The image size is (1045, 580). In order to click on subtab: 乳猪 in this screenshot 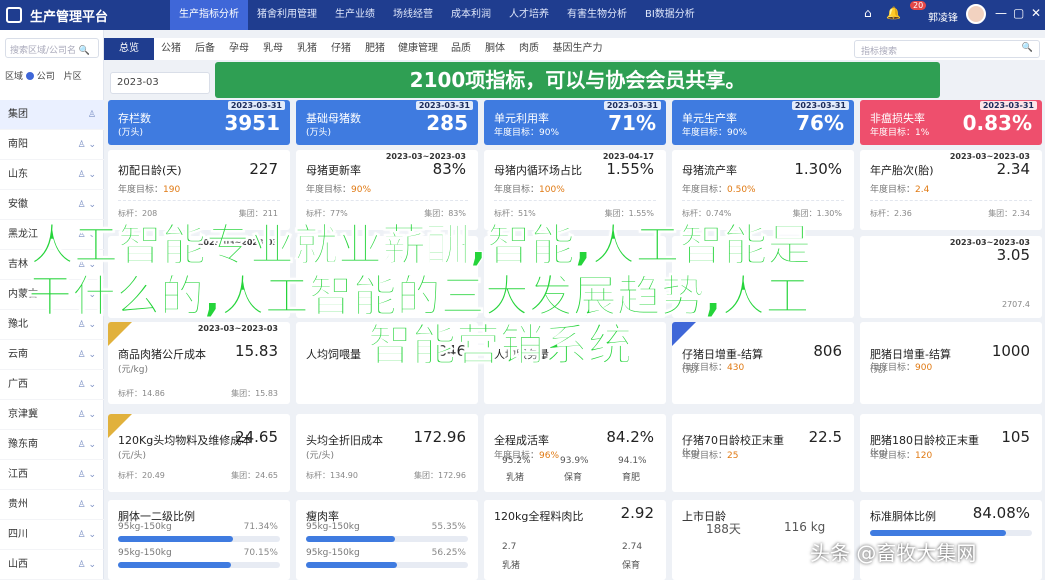, I will do `click(307, 49)`.